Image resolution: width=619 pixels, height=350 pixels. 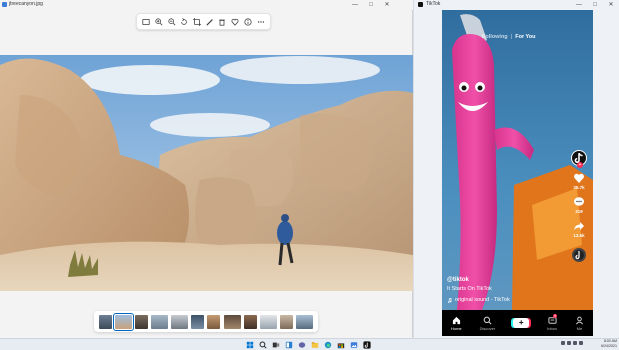 I want to click on system-tray, so click(x=572, y=343).